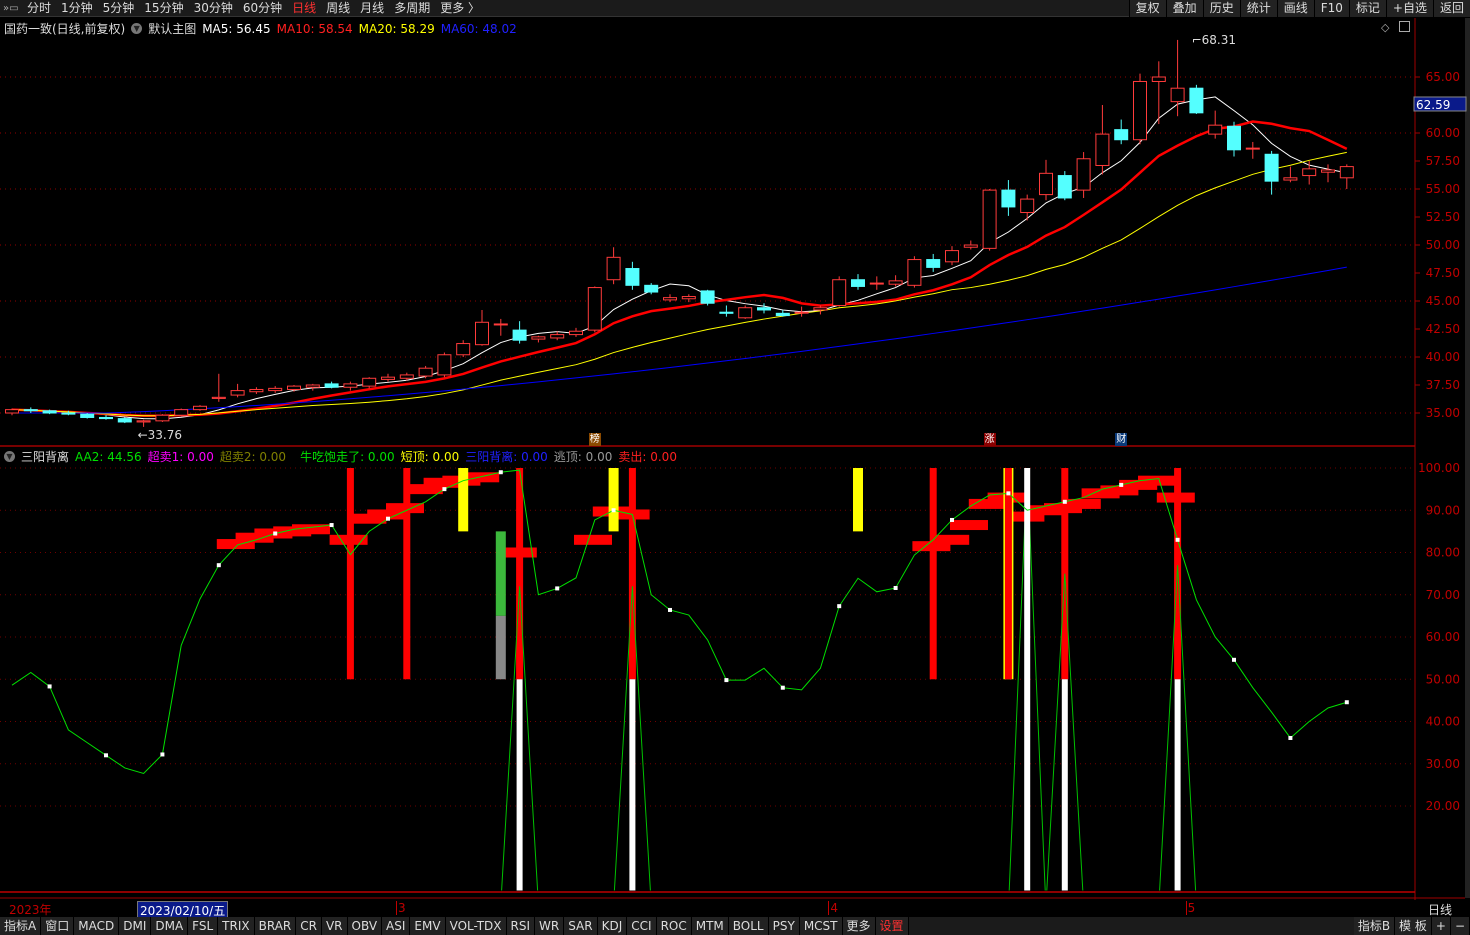 This screenshot has height=935, width=1470. What do you see at coordinates (1443, 806) in the screenshot?
I see `y-tick-label: 20.00` at bounding box center [1443, 806].